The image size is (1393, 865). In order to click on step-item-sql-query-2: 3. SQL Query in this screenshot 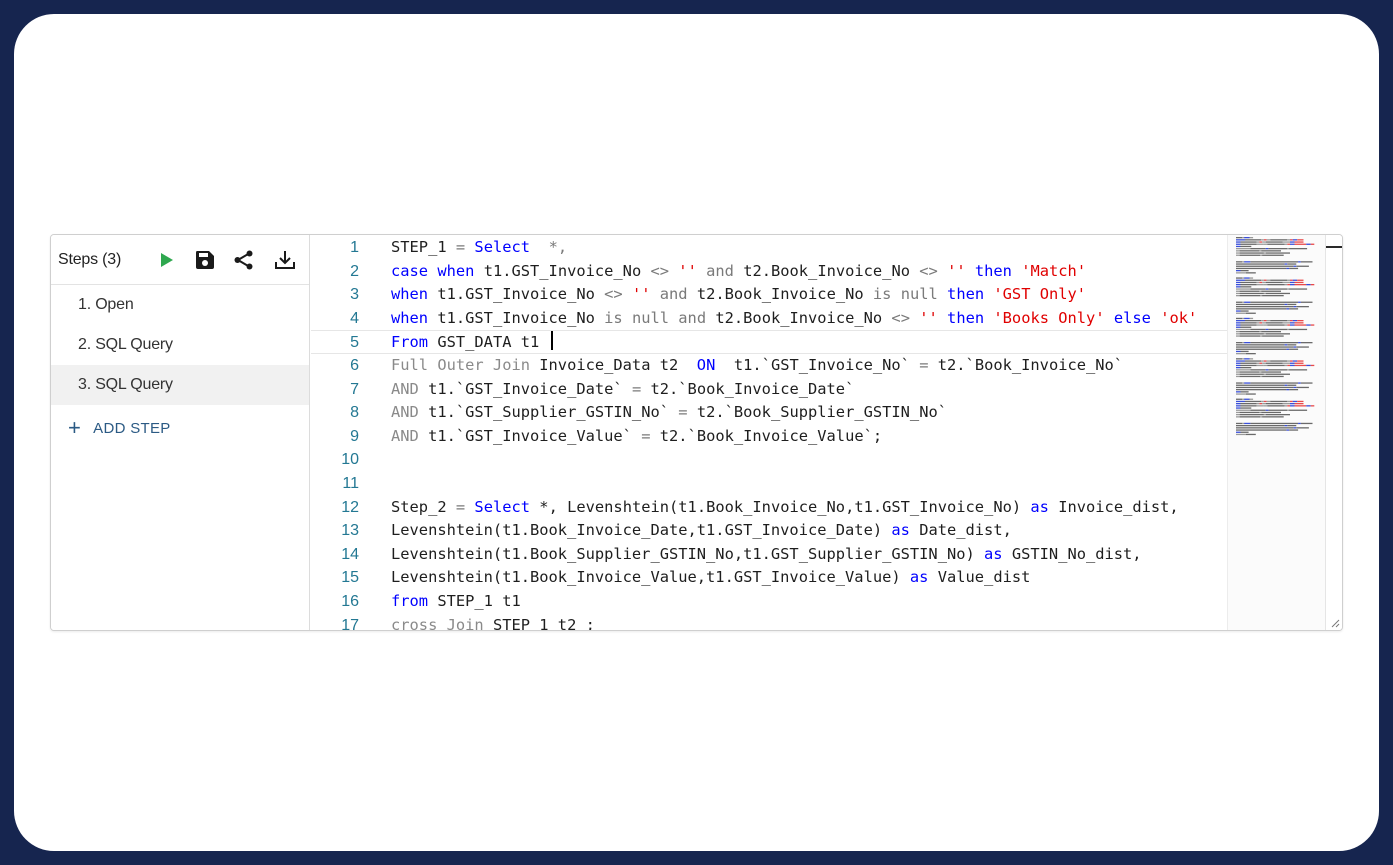, I will do `click(180, 385)`.